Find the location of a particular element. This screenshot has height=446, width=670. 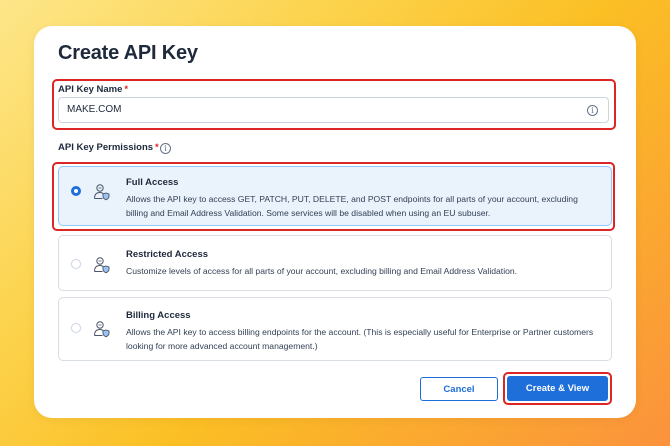

api-key-permissions-label-text: API Key Permissions is located at coordinates (106, 147).